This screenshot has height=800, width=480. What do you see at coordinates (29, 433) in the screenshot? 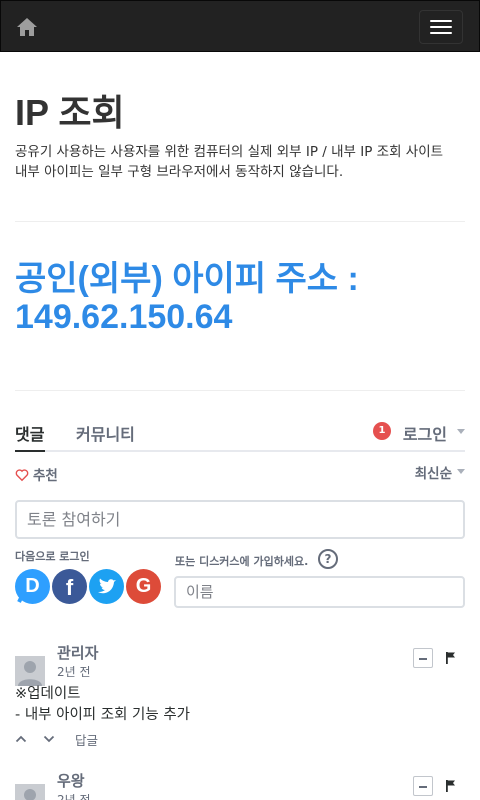
I see `tab-comments: 댓글` at bounding box center [29, 433].